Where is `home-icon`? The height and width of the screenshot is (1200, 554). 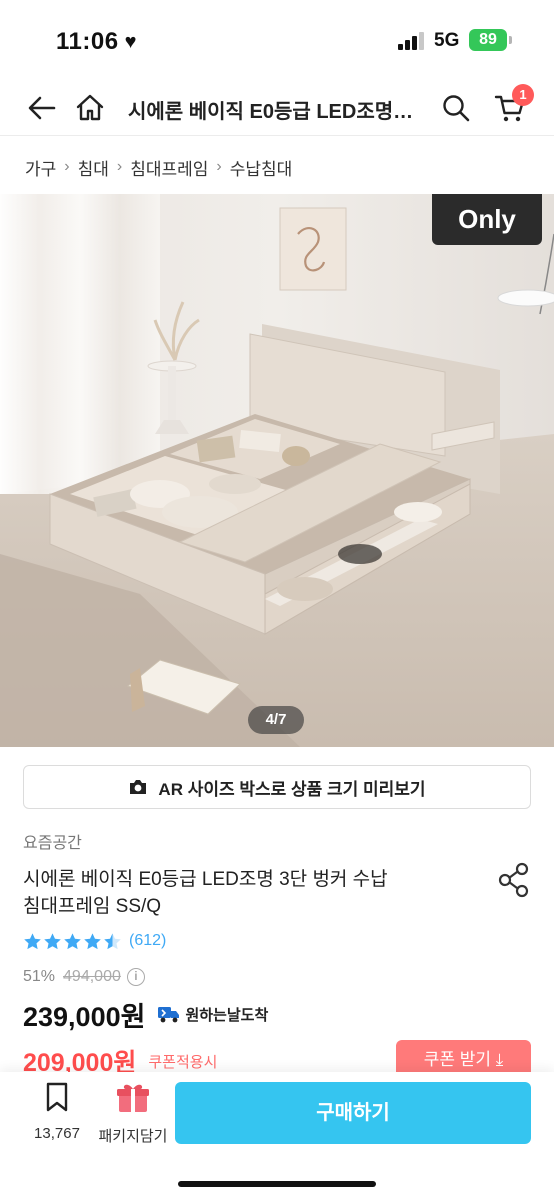
home-icon is located at coordinates (90, 107).